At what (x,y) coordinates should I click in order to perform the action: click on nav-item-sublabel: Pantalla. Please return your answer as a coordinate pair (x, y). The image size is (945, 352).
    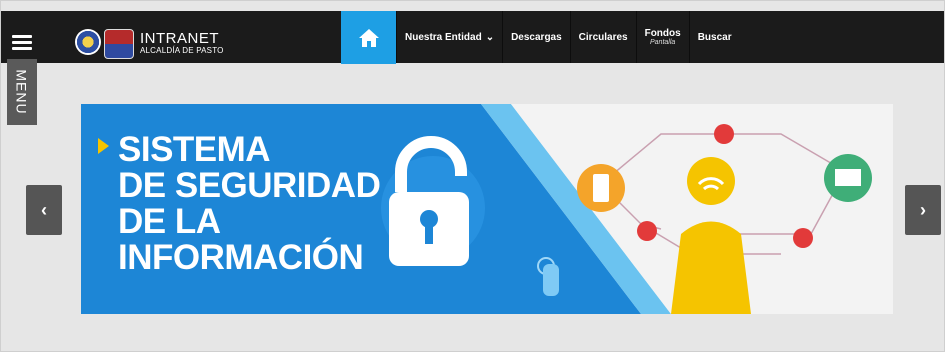
    Looking at the image, I should click on (663, 42).